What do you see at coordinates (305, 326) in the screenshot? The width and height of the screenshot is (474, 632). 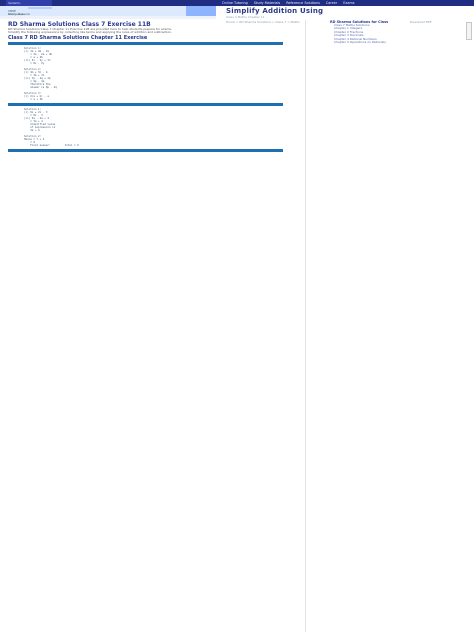 I see `column-divider` at bounding box center [305, 326].